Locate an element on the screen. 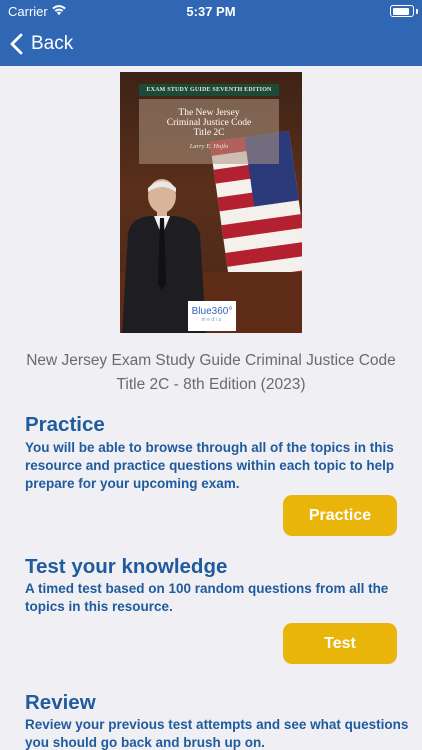 The height and width of the screenshot is (750, 422). cover-edition-band: EXAM STUDY GUIDE SEVENTH EDITION is located at coordinates (209, 90).